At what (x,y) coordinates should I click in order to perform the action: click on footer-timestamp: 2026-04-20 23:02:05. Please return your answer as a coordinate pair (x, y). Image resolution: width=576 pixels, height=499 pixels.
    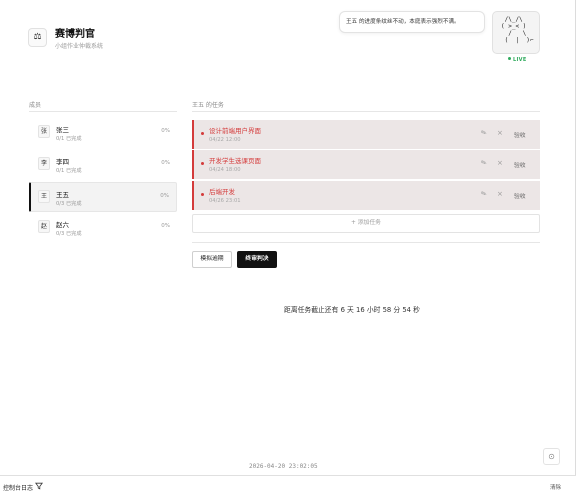
    Looking at the image, I should click on (283, 466).